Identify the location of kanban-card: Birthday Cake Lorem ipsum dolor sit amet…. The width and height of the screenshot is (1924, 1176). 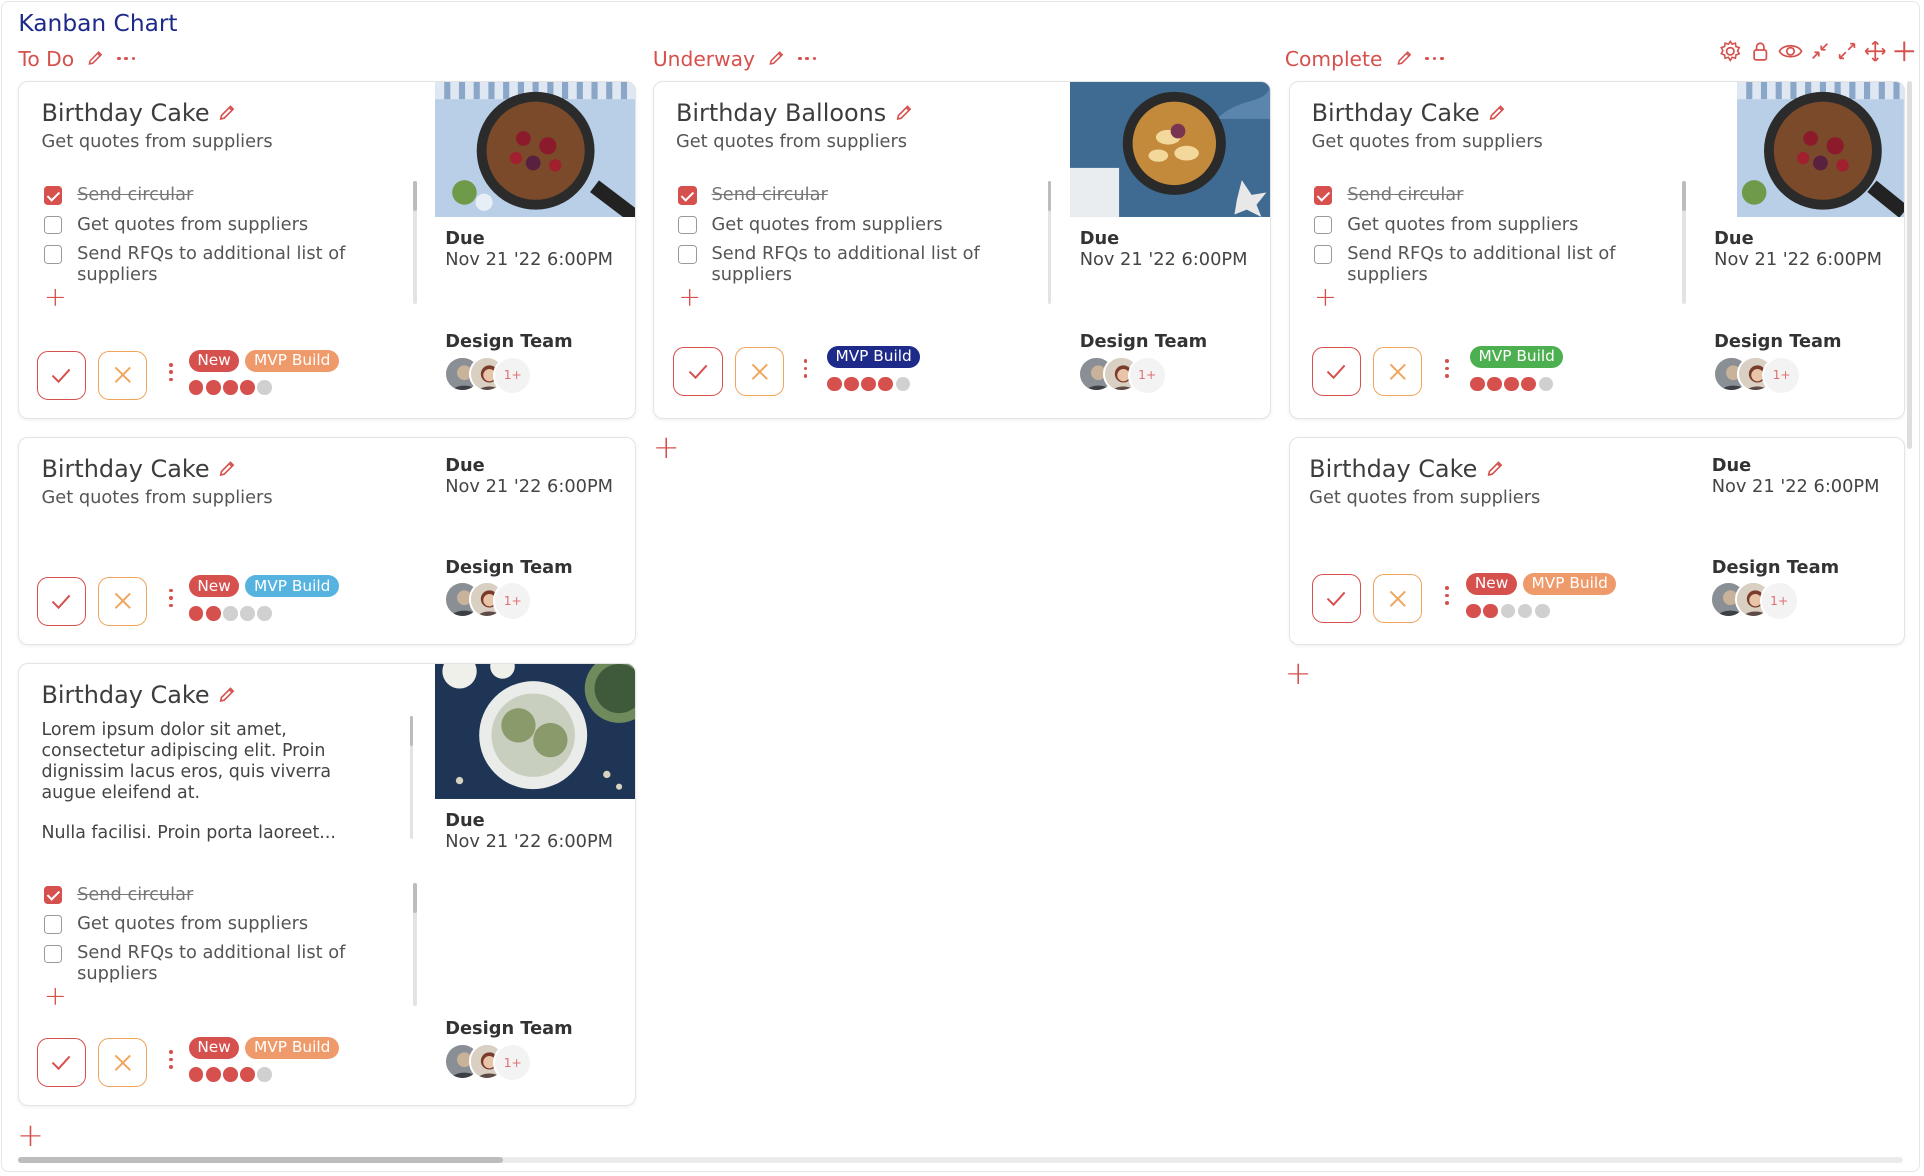
(327, 884).